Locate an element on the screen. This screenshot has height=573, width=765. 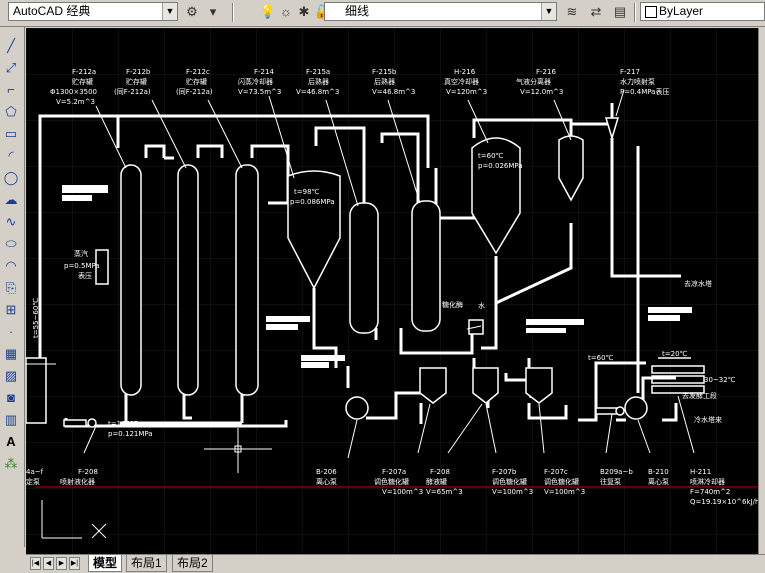
label-h211-name: 喷淋冷却器 is located at coordinates (707, 481).